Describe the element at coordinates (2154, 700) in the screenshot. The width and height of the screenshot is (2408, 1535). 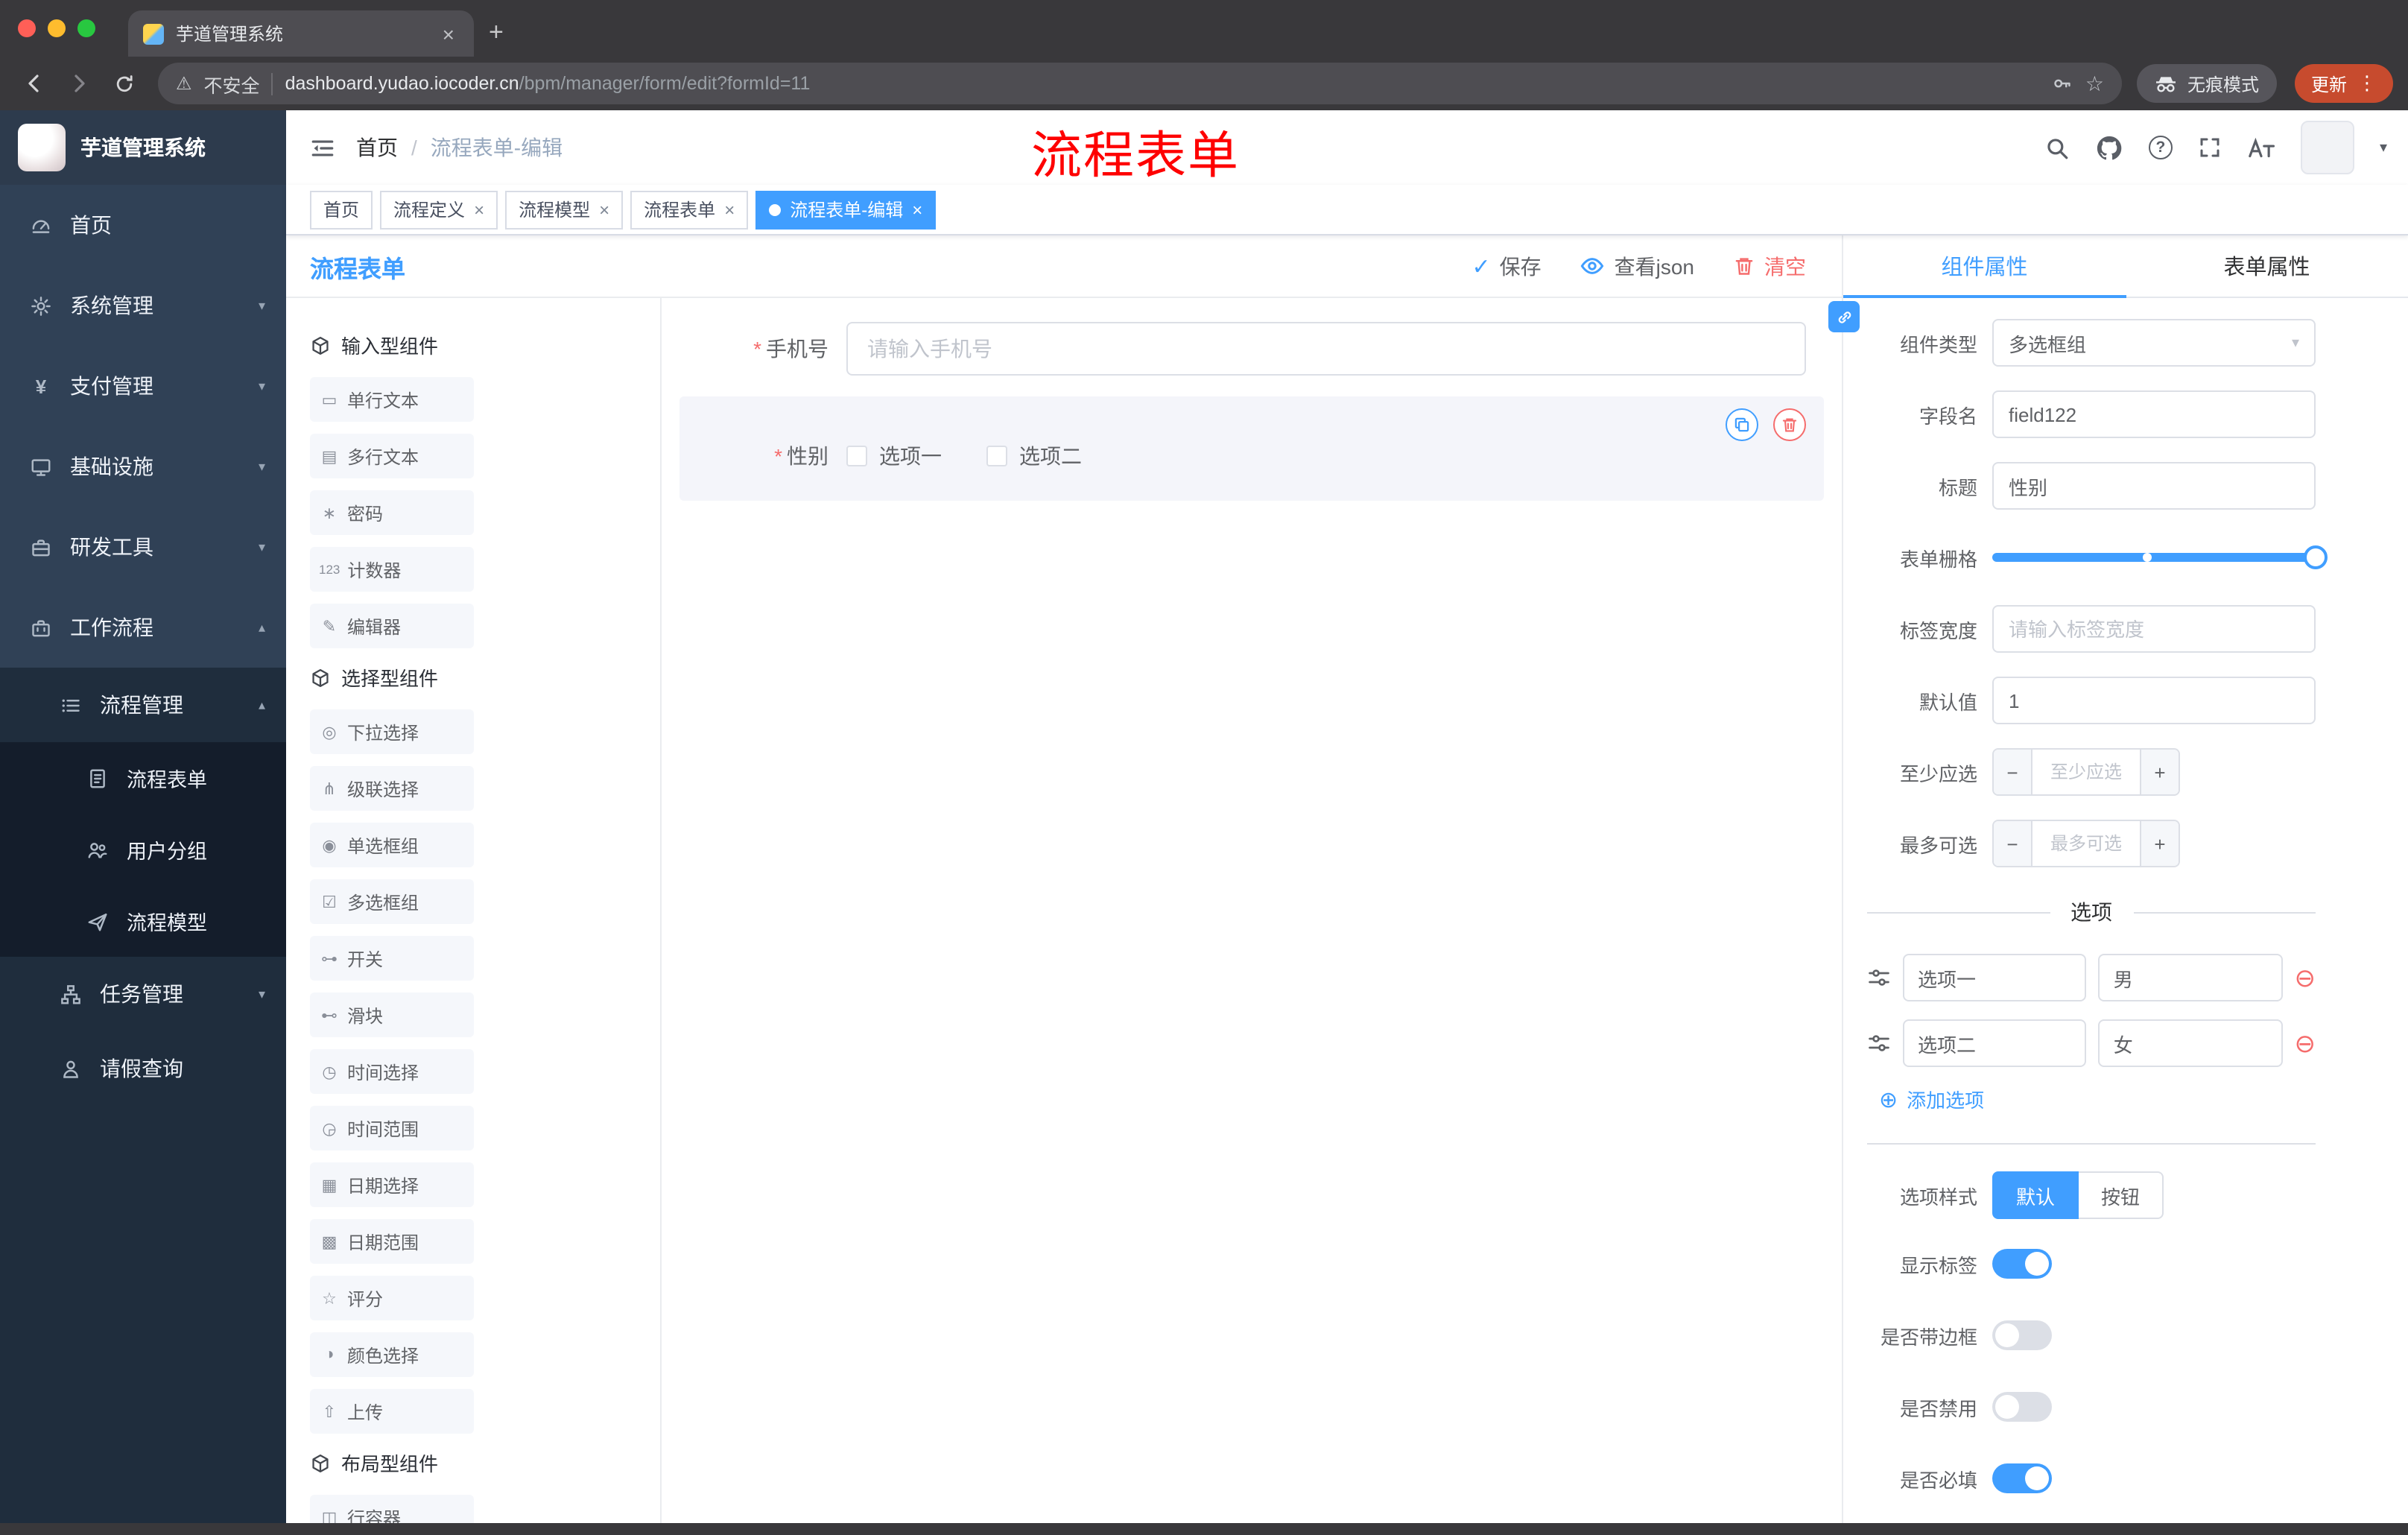
I see `default-value-input` at that location.